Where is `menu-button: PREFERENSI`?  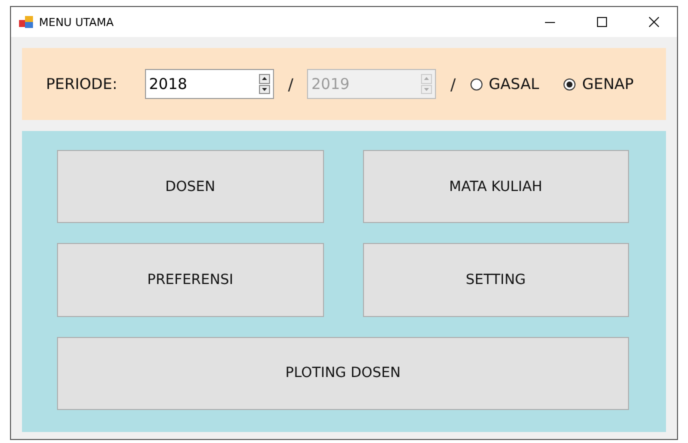
menu-button: PREFERENSI is located at coordinates (190, 280).